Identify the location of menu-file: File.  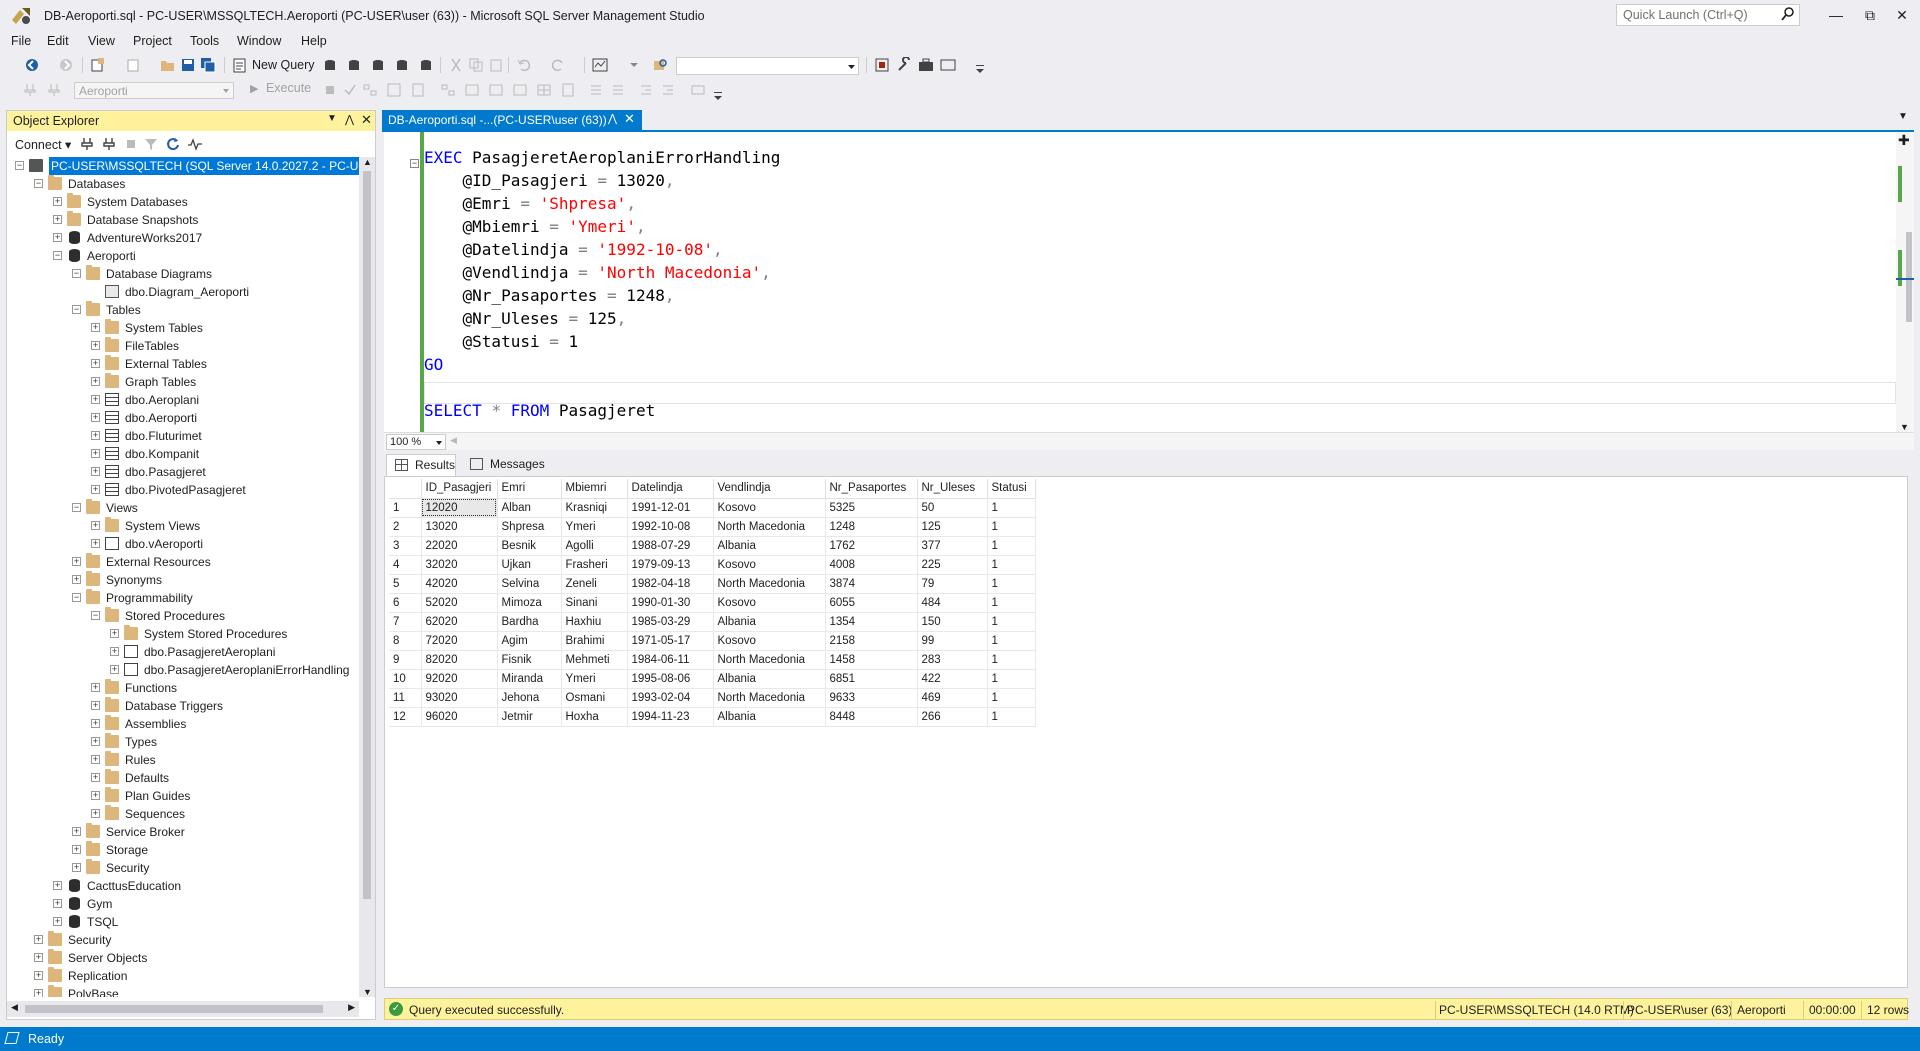
(21, 41).